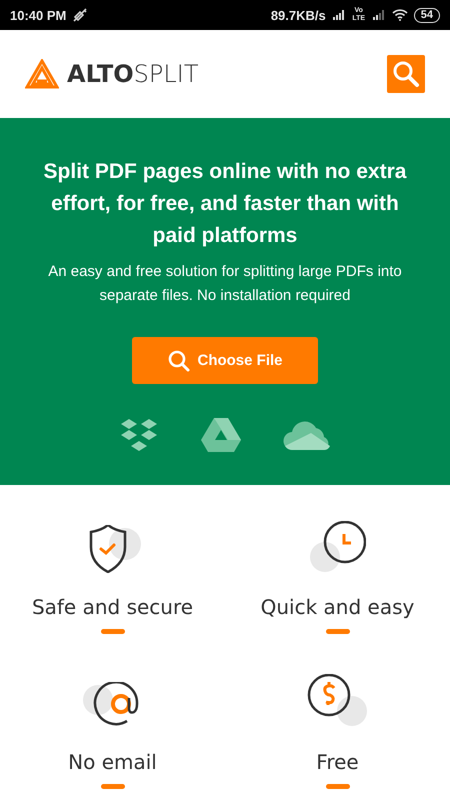  What do you see at coordinates (42, 74) in the screenshot?
I see `logo-icon` at bounding box center [42, 74].